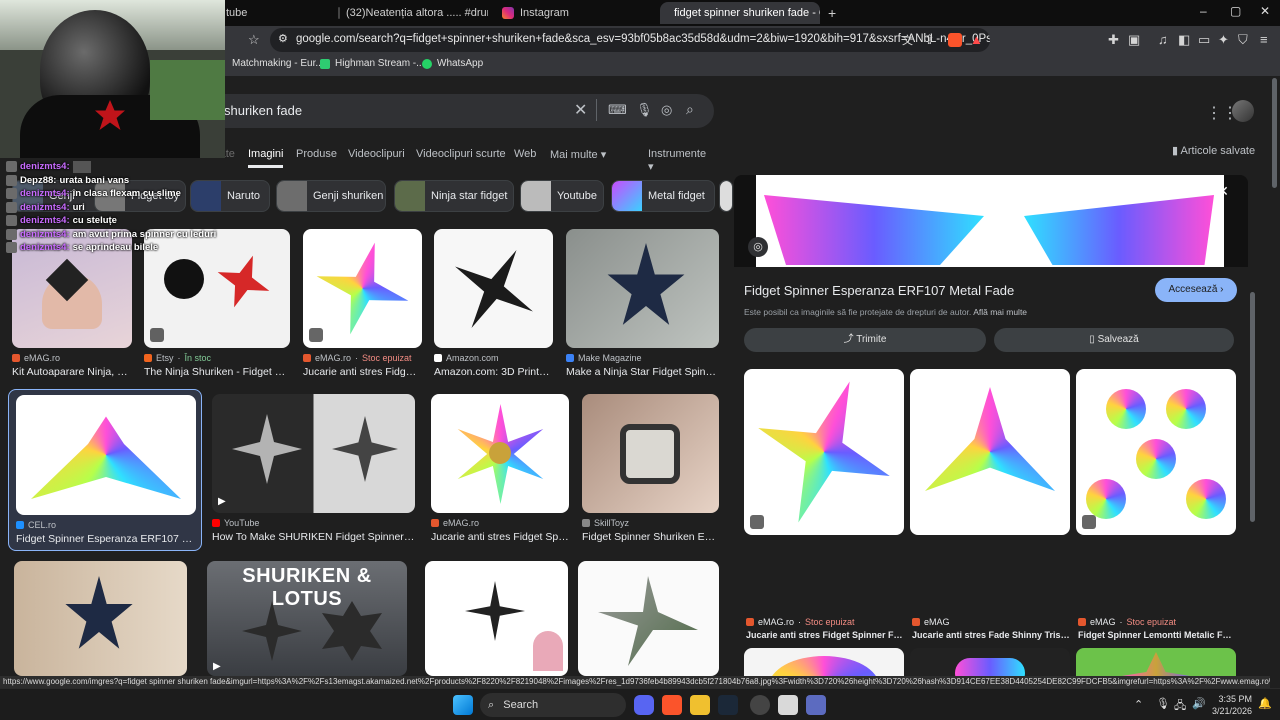 Image resolution: width=1280 pixels, height=720 pixels. Describe the element at coordinates (865, 340) in the screenshot. I see `share-button: ⤴ Trimite` at that location.